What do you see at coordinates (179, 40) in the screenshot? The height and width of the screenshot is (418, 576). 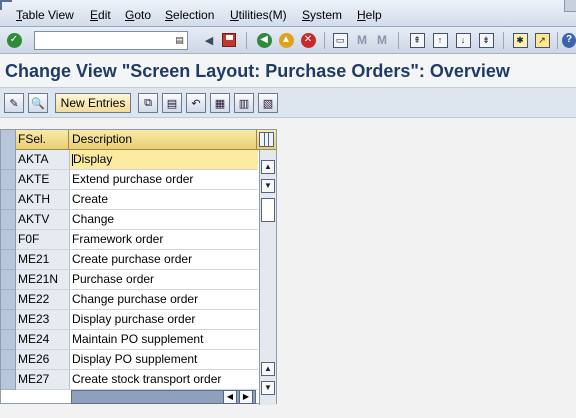 I see `history-dropdown-icon: ▤` at bounding box center [179, 40].